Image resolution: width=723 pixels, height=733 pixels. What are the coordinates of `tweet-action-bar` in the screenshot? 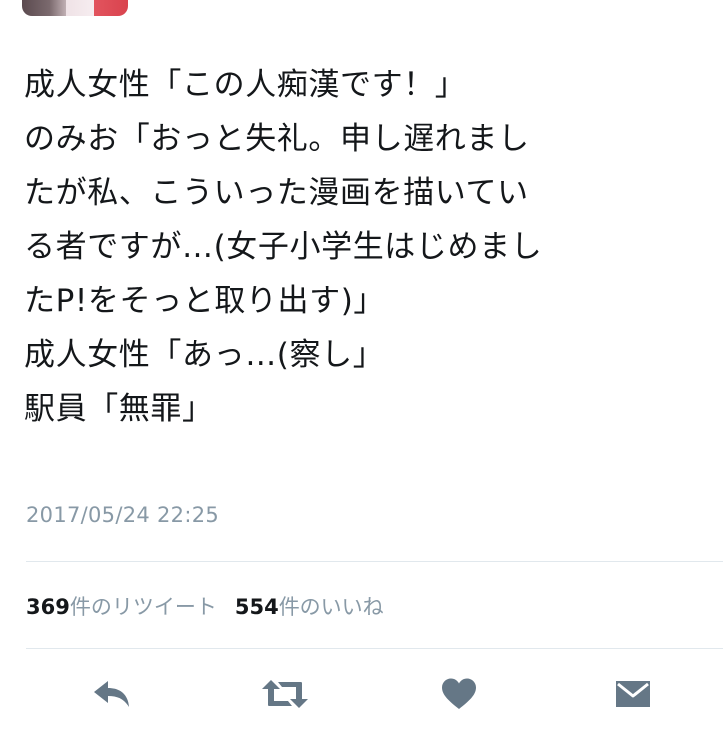 It's located at (361, 694).